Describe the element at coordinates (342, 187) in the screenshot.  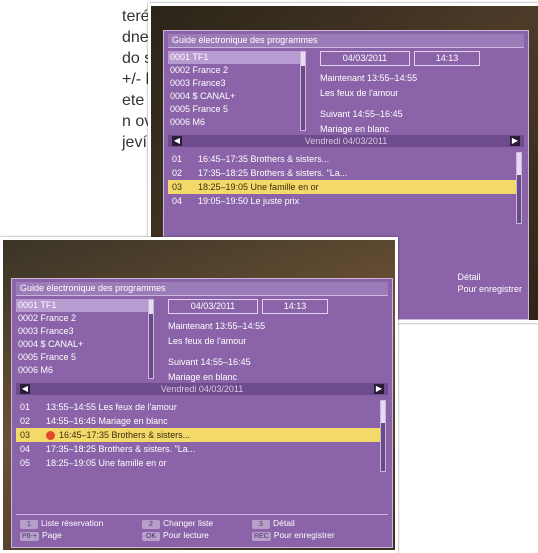
I see `event-row: 03 18:25–19:05 Une famille en or` at that location.